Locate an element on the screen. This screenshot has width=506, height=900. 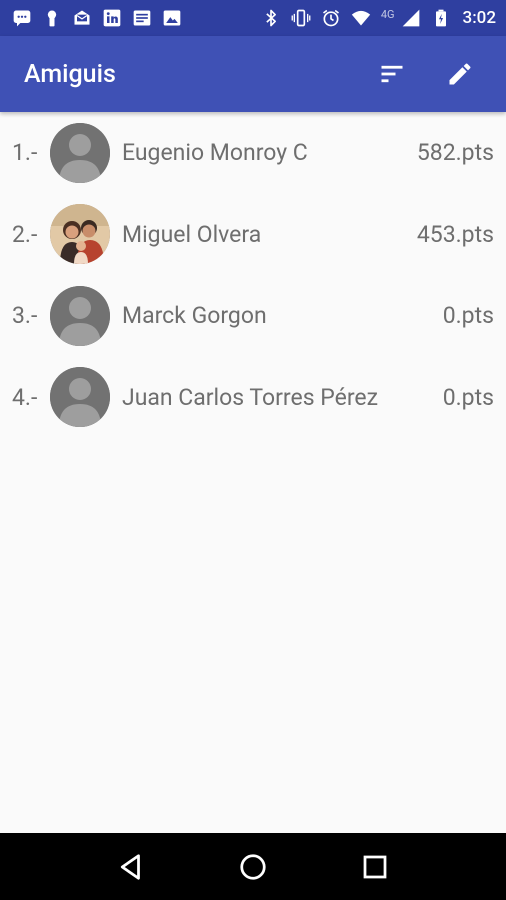
back-button is located at coordinates (131, 867).